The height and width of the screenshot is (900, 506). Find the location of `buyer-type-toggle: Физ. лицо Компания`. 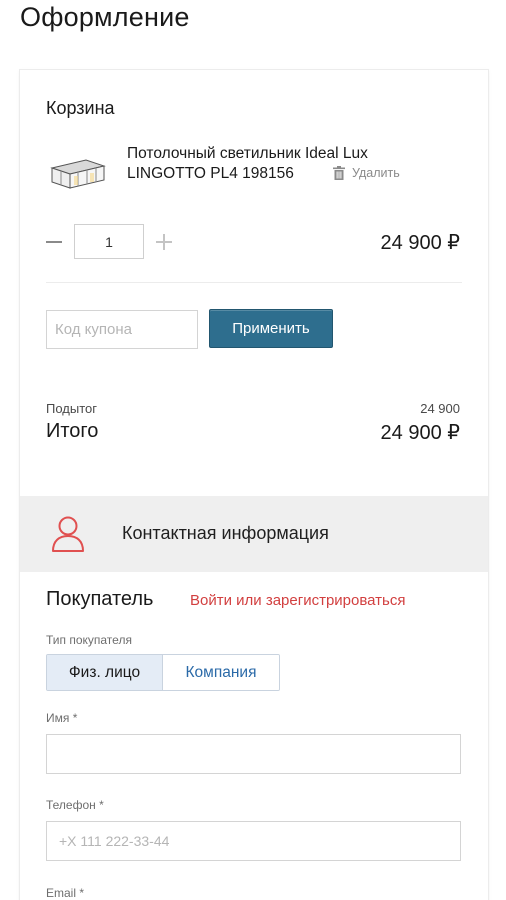

buyer-type-toggle: Физ. лицо Компания is located at coordinates (163, 672).